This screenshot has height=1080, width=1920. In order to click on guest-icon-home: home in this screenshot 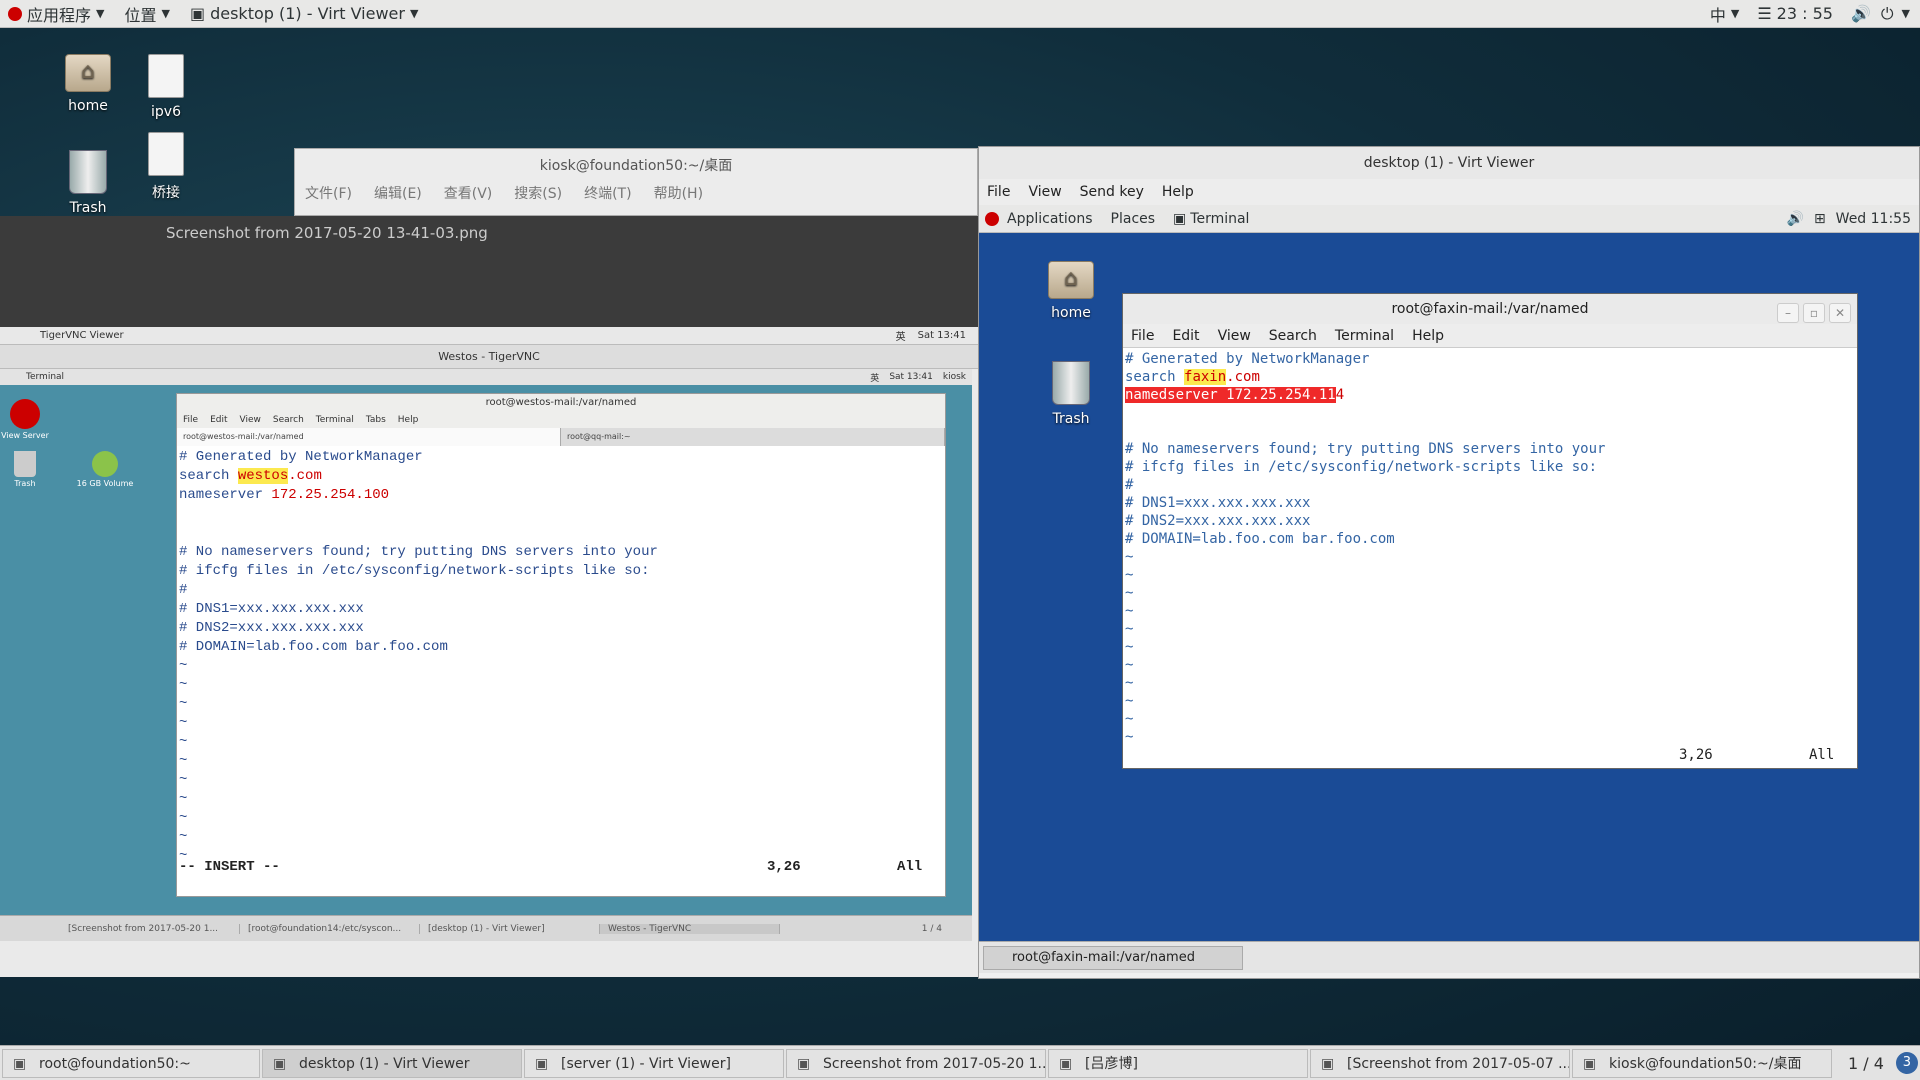, I will do `click(1071, 291)`.